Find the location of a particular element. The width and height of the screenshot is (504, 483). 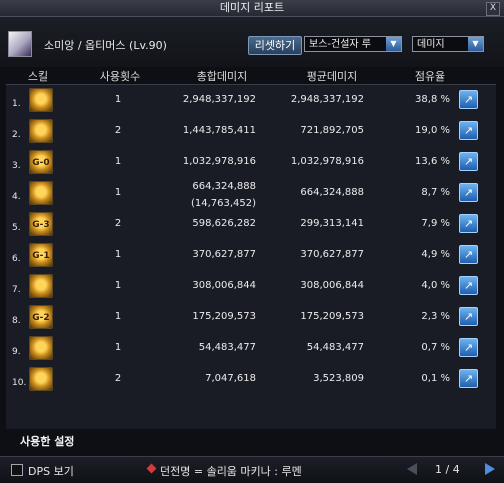

dps-label: DPS 보기 is located at coordinates (51, 471).